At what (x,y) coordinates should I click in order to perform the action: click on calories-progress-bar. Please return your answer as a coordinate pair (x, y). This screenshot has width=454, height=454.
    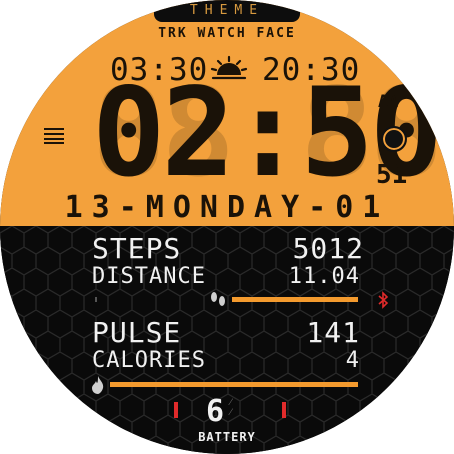
    Looking at the image, I should click on (234, 384).